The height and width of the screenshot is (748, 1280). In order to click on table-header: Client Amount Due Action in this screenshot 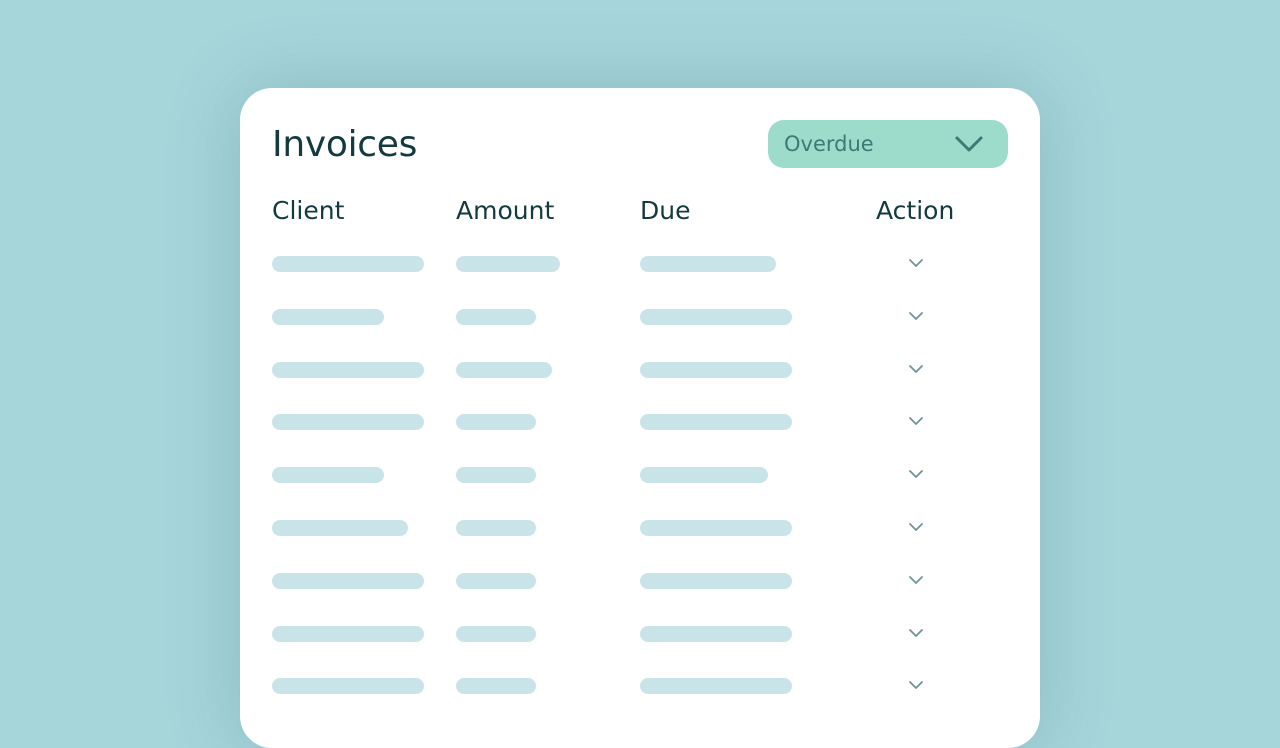, I will do `click(640, 211)`.